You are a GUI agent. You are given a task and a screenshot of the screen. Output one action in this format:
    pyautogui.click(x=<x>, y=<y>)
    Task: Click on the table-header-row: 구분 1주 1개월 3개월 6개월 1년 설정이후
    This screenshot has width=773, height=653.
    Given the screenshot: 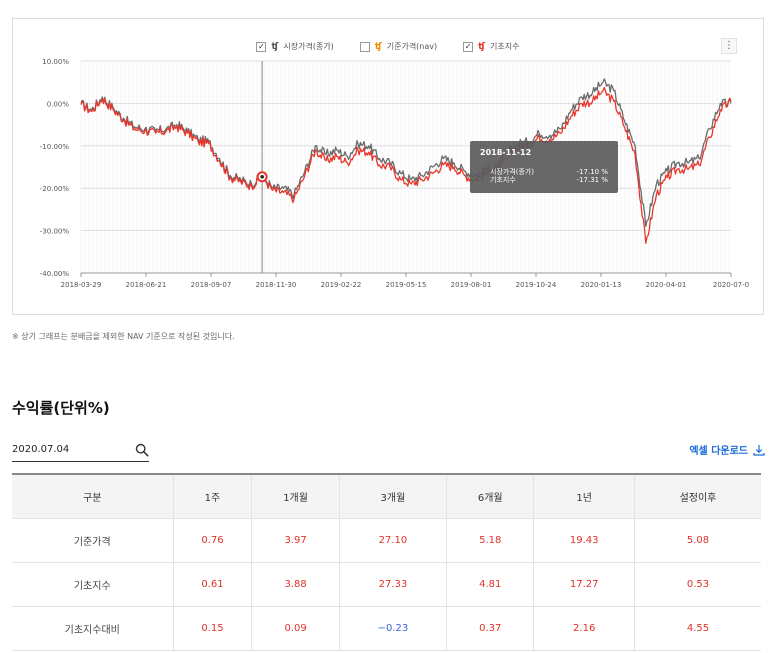 What is the action you would take?
    pyautogui.click(x=386, y=496)
    